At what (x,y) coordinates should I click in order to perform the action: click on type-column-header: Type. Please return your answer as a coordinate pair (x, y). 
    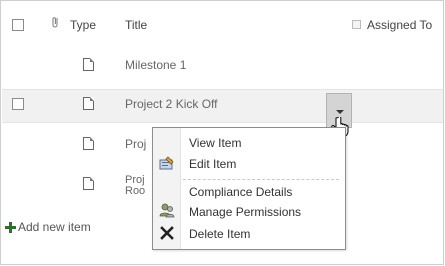
    Looking at the image, I should click on (83, 25).